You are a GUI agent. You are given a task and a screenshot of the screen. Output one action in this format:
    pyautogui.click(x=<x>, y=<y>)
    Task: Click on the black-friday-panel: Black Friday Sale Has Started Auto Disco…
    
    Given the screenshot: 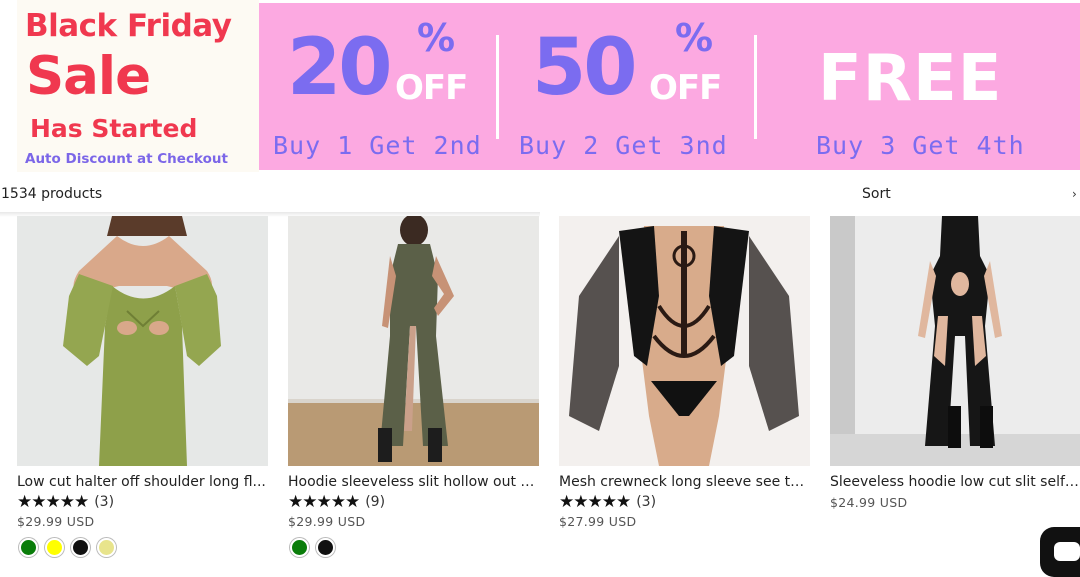 What is the action you would take?
    pyautogui.click(x=138, y=86)
    